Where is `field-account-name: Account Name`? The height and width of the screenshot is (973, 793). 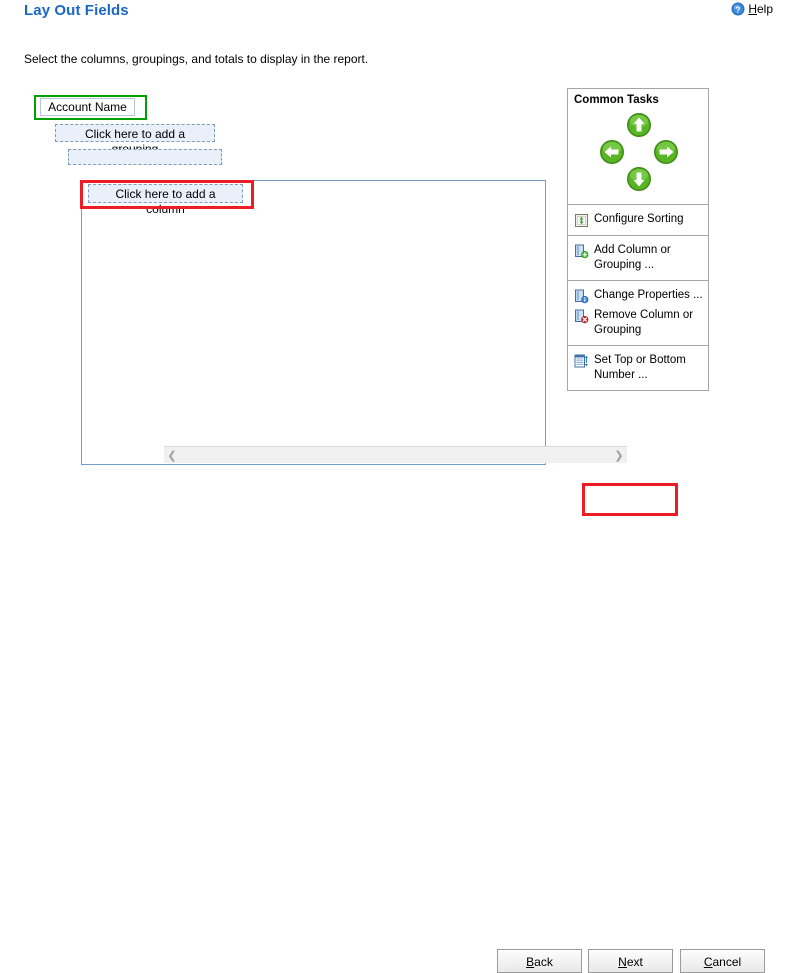
field-account-name: Account Name is located at coordinates (87, 107).